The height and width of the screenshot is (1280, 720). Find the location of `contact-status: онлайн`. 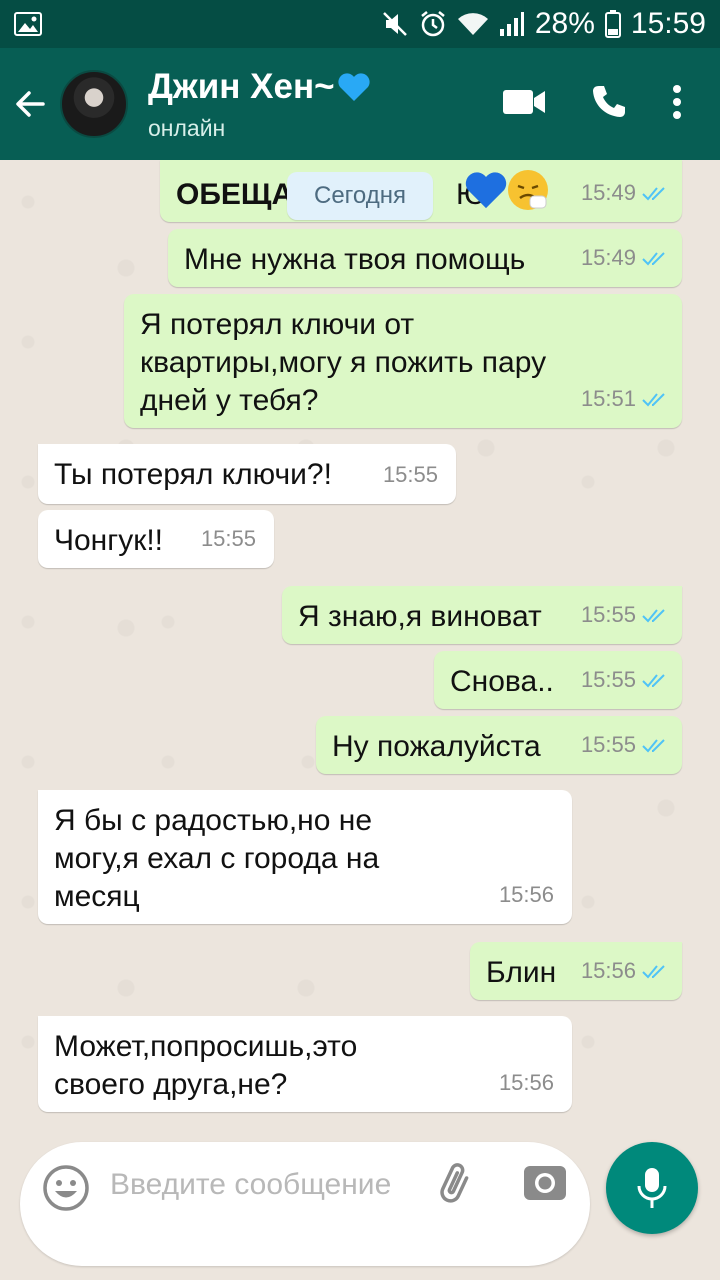

contact-status: онлайн is located at coordinates (187, 127).